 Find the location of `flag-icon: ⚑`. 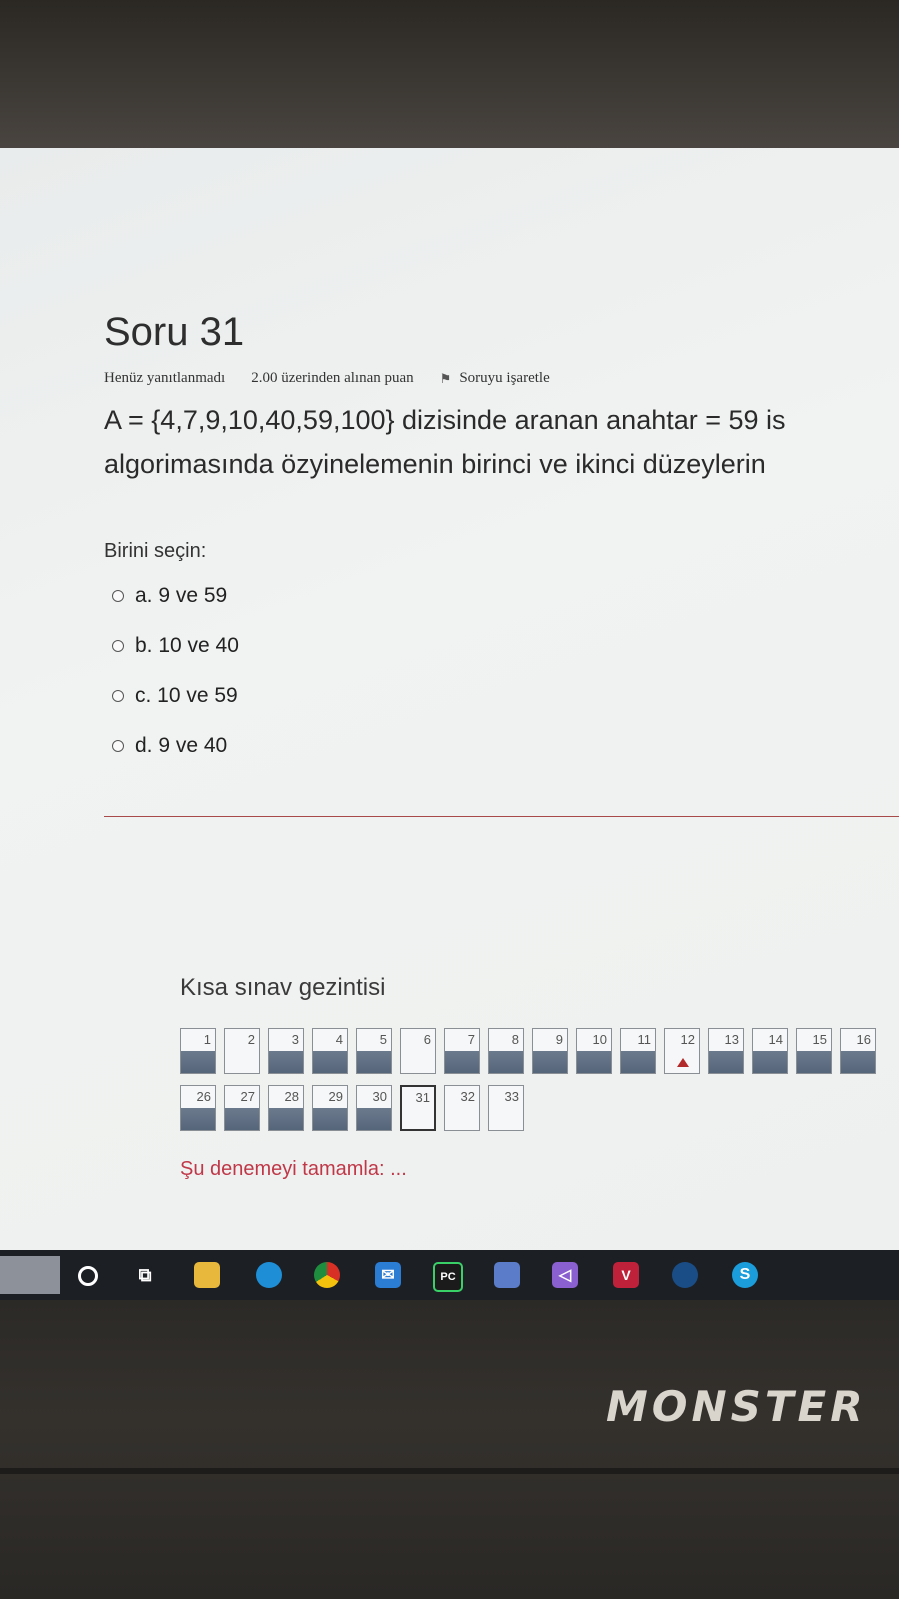

flag-icon: ⚑ is located at coordinates (445, 378).